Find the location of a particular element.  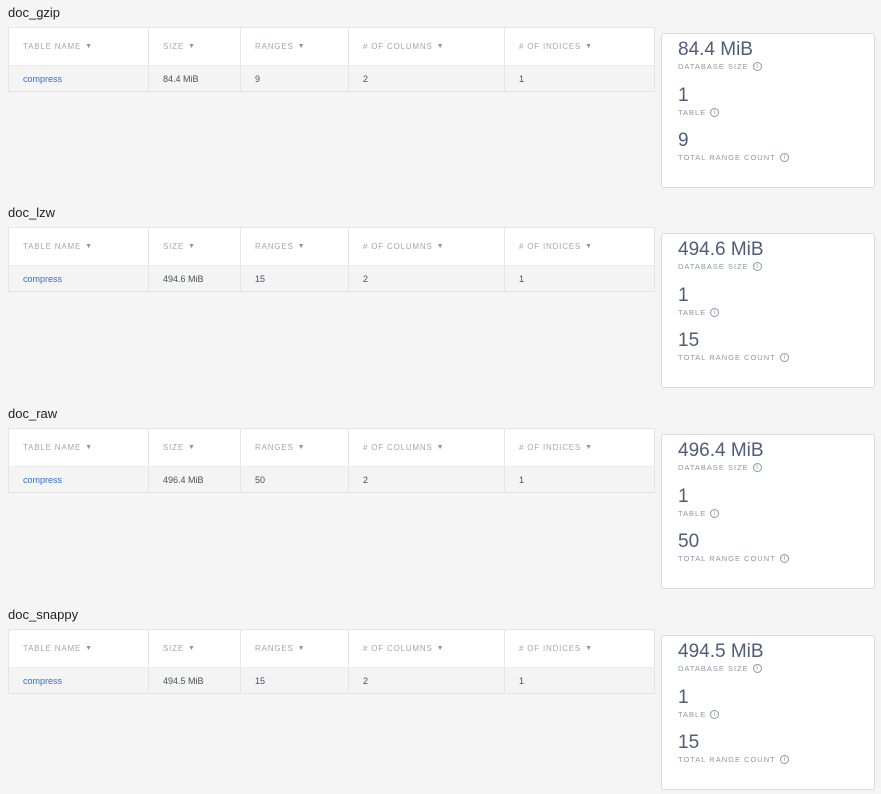

table-row: compress 496.4 MiB 50 2 1 is located at coordinates (331, 479).